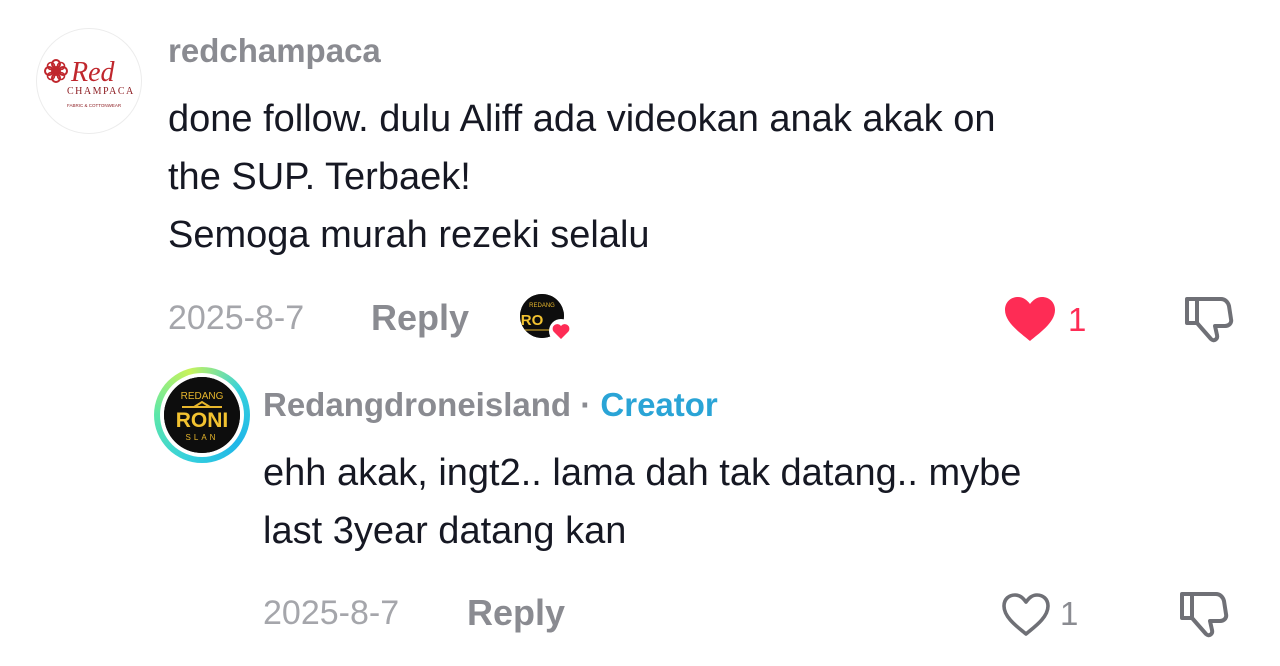 The image size is (1280, 666). I want to click on avatar-story-ring: REDANG RONI SLAN, so click(202, 415).